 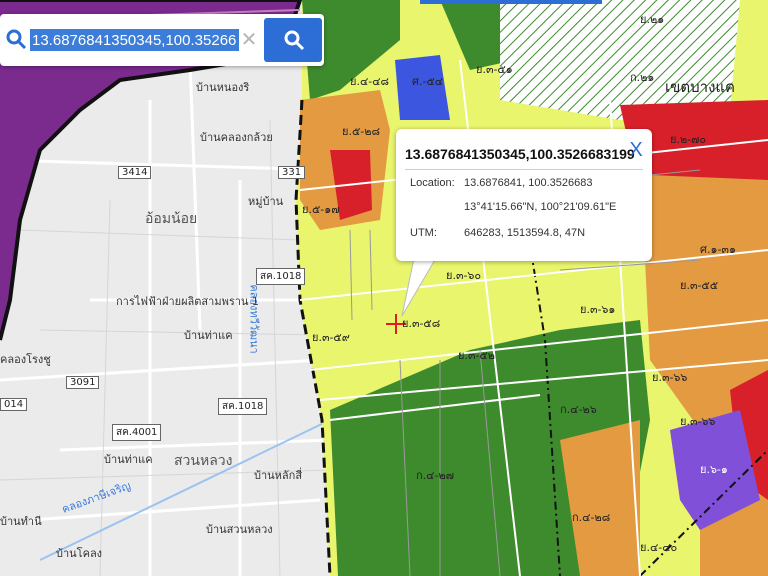 What do you see at coordinates (688, 139) in the screenshot?
I see `zone-code: ย.๒-๗๐` at bounding box center [688, 139].